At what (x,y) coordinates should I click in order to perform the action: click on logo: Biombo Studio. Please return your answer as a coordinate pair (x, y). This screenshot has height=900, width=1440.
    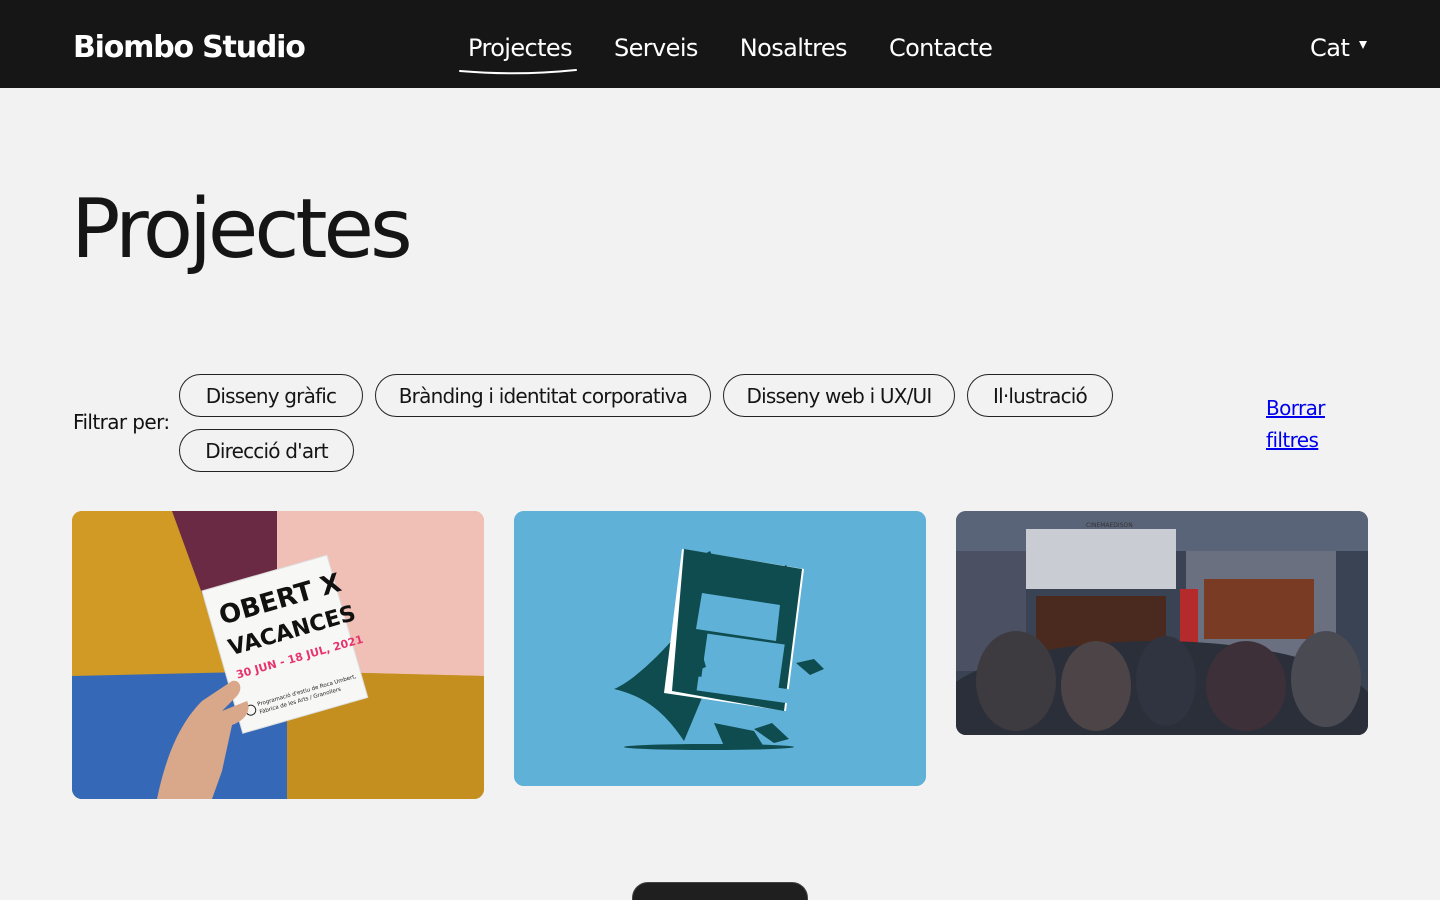
    Looking at the image, I should click on (189, 47).